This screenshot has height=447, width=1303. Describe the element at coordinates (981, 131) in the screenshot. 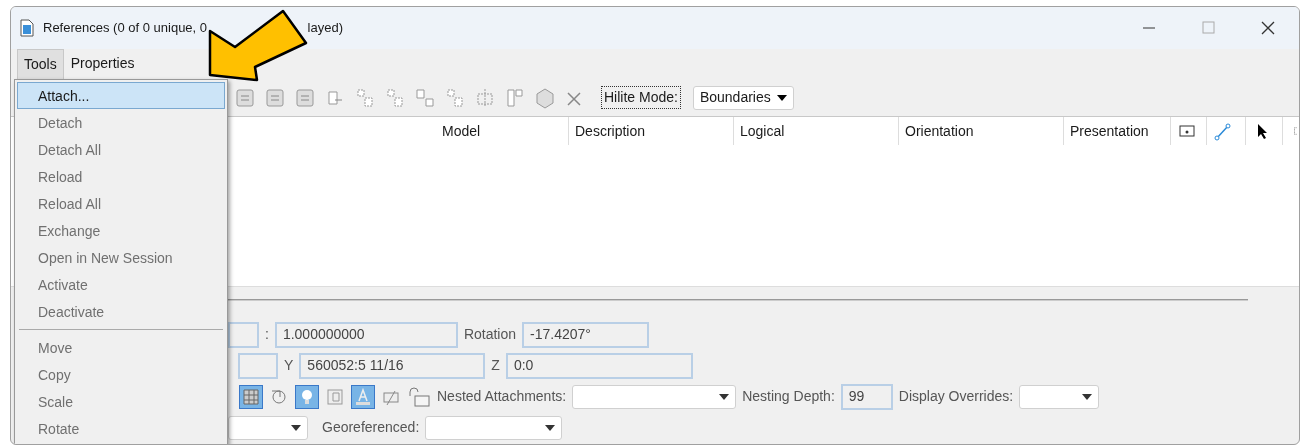

I see `column-header: Orientation` at that location.